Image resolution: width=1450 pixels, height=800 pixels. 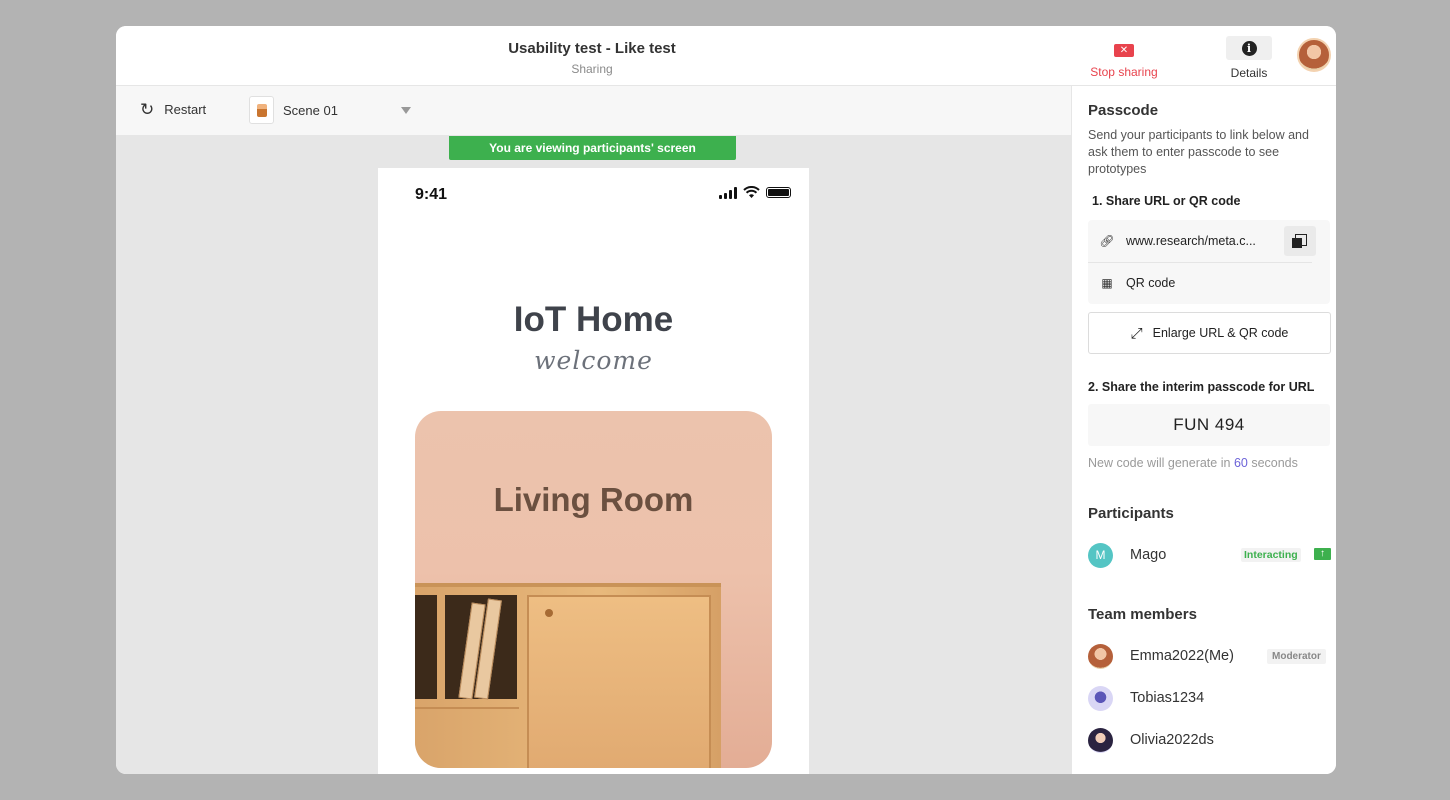 I want to click on qr-code-icon: ▦, so click(x=1107, y=283).